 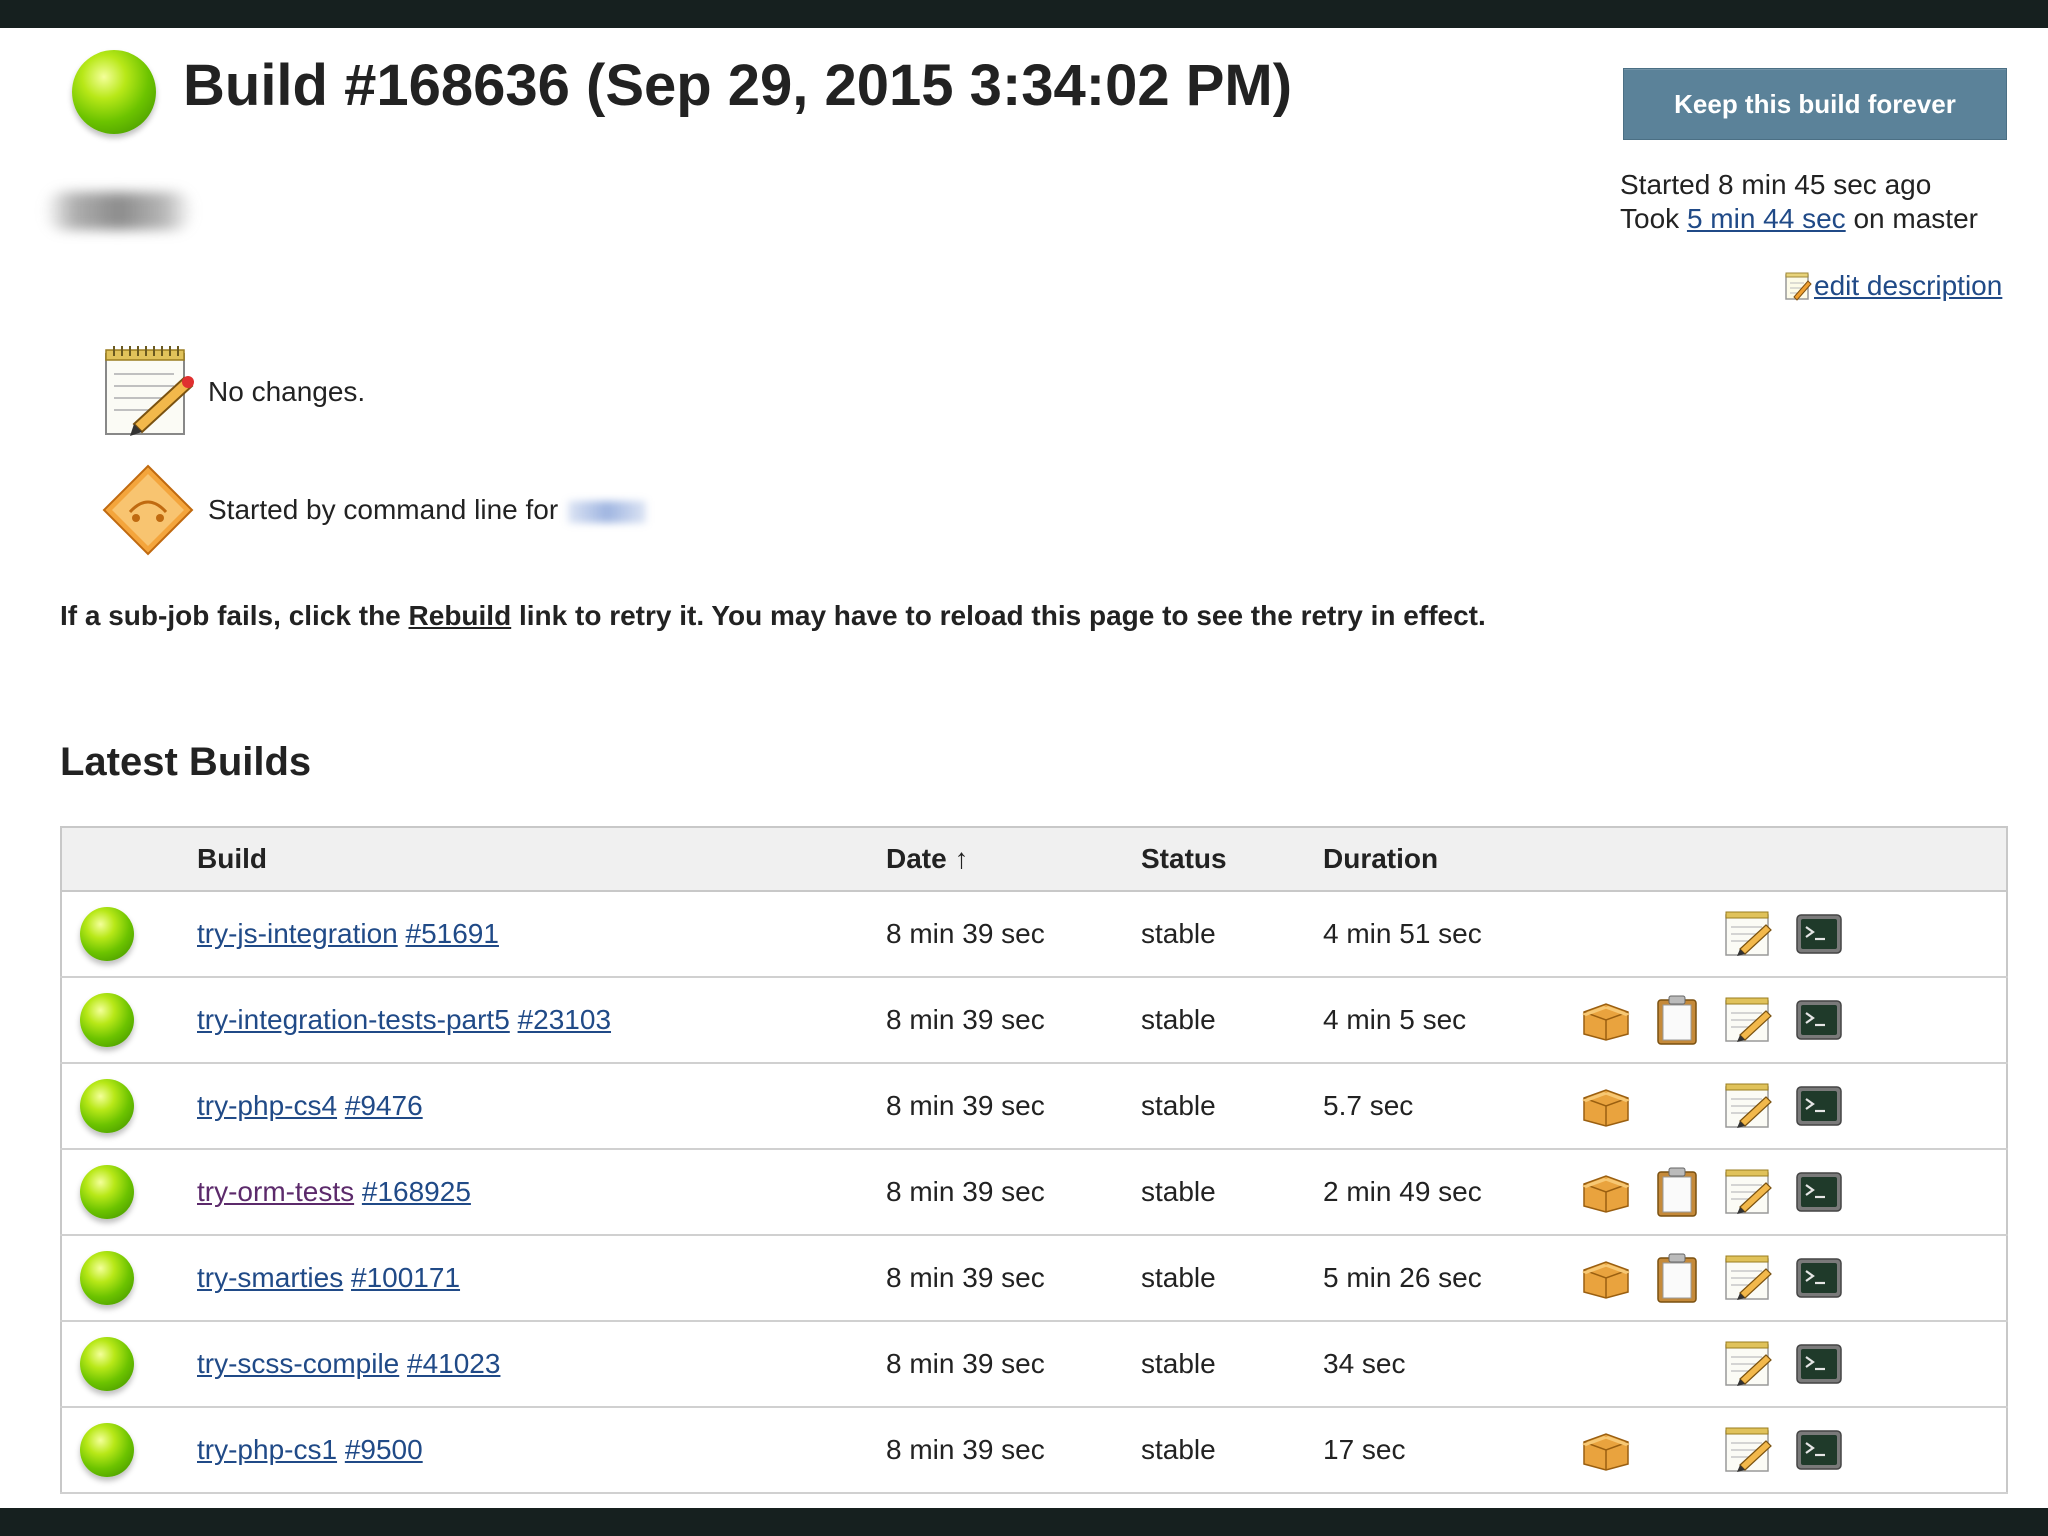 I want to click on build-number-link: #100171, so click(x=405, y=1277).